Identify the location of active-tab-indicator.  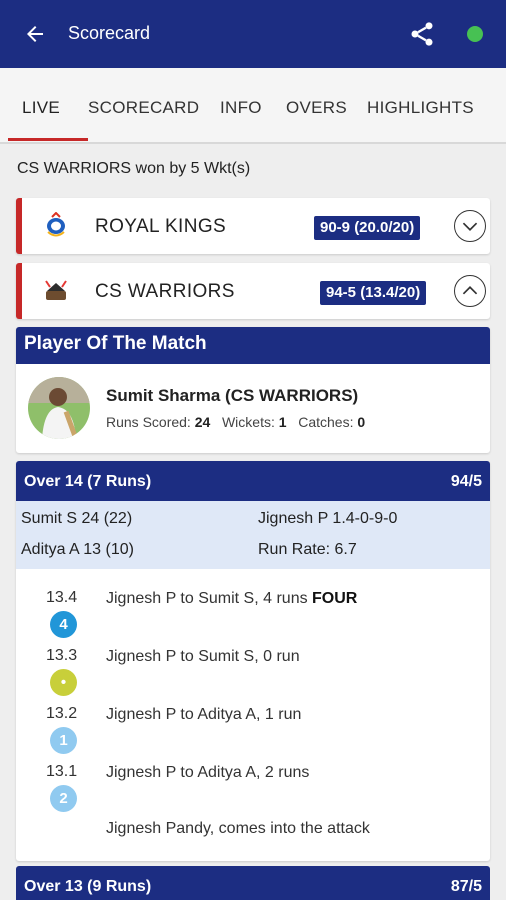
(48, 139).